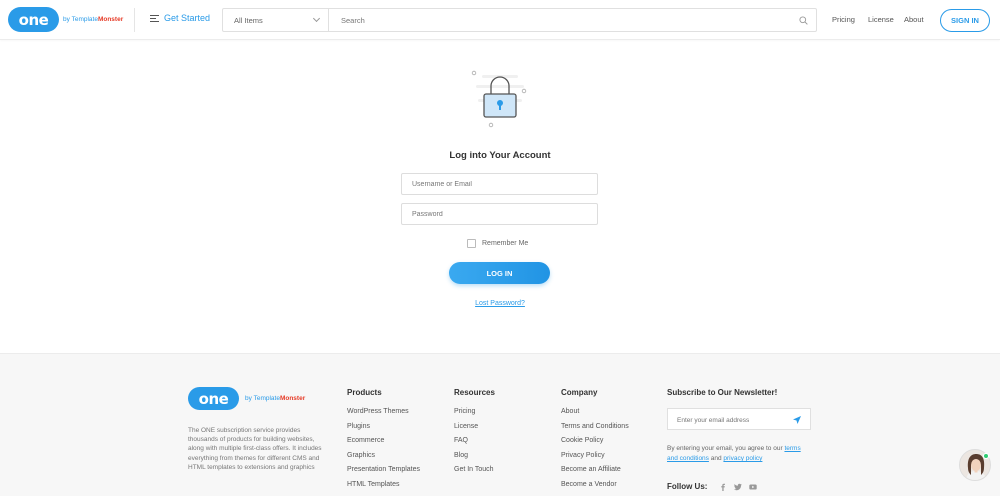 The image size is (1000, 496). What do you see at coordinates (742, 458) in the screenshot?
I see `privacy-link: privacy policy` at bounding box center [742, 458].